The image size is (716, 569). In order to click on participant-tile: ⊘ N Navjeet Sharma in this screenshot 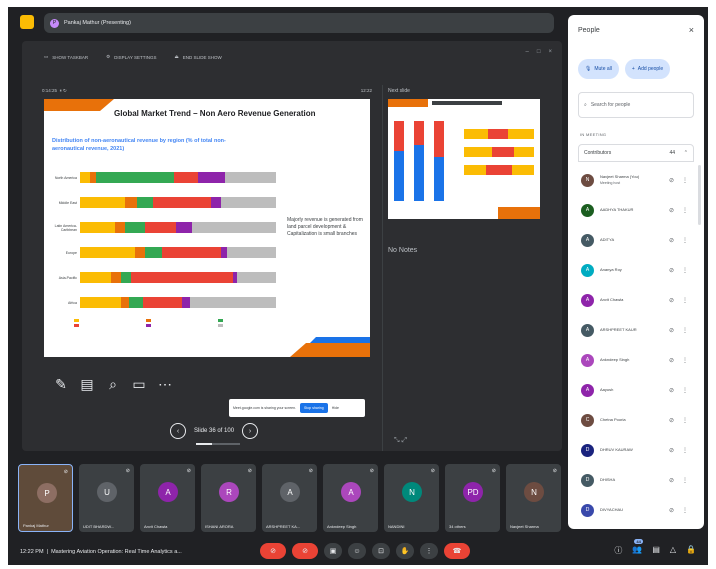, I will do `click(533, 498)`.